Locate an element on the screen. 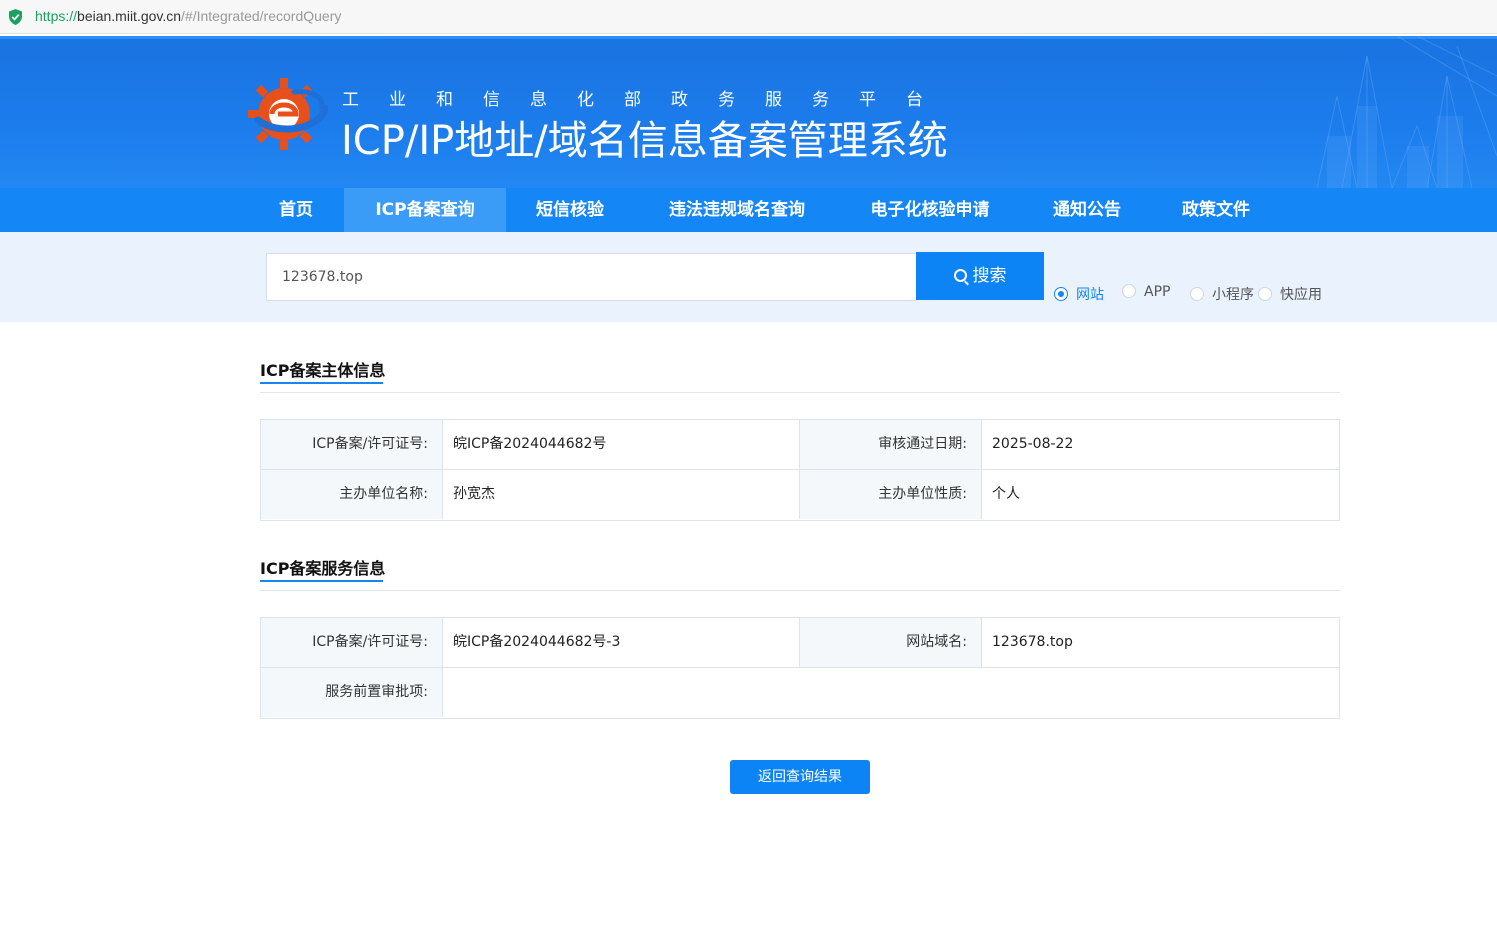  approve-date-label: 审核通过日期: is located at coordinates (890, 444).